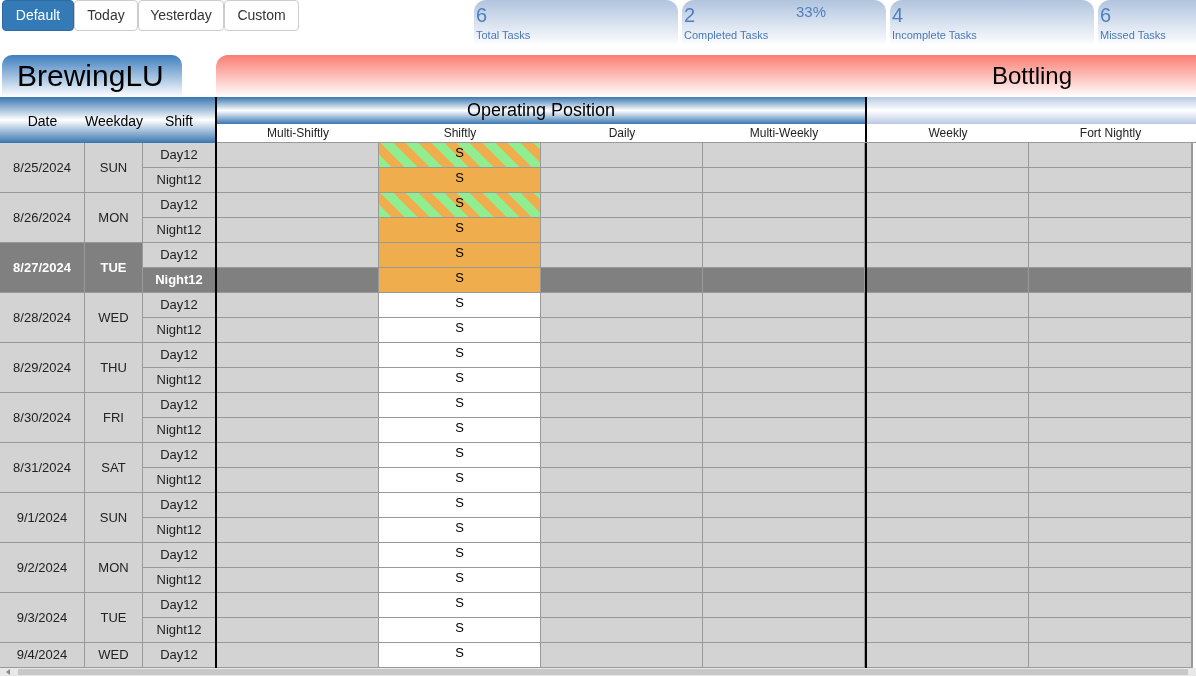 The width and height of the screenshot is (1196, 677). I want to click on column-header: Multi-Weekly, so click(784, 133).